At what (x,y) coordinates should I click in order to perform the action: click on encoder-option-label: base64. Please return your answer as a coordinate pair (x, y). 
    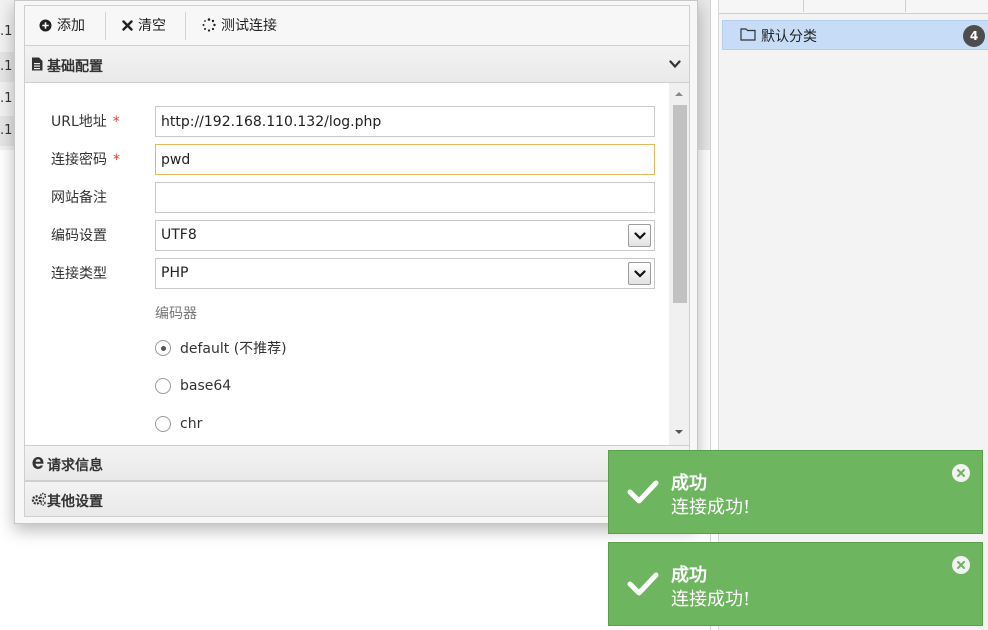
    Looking at the image, I should click on (206, 386).